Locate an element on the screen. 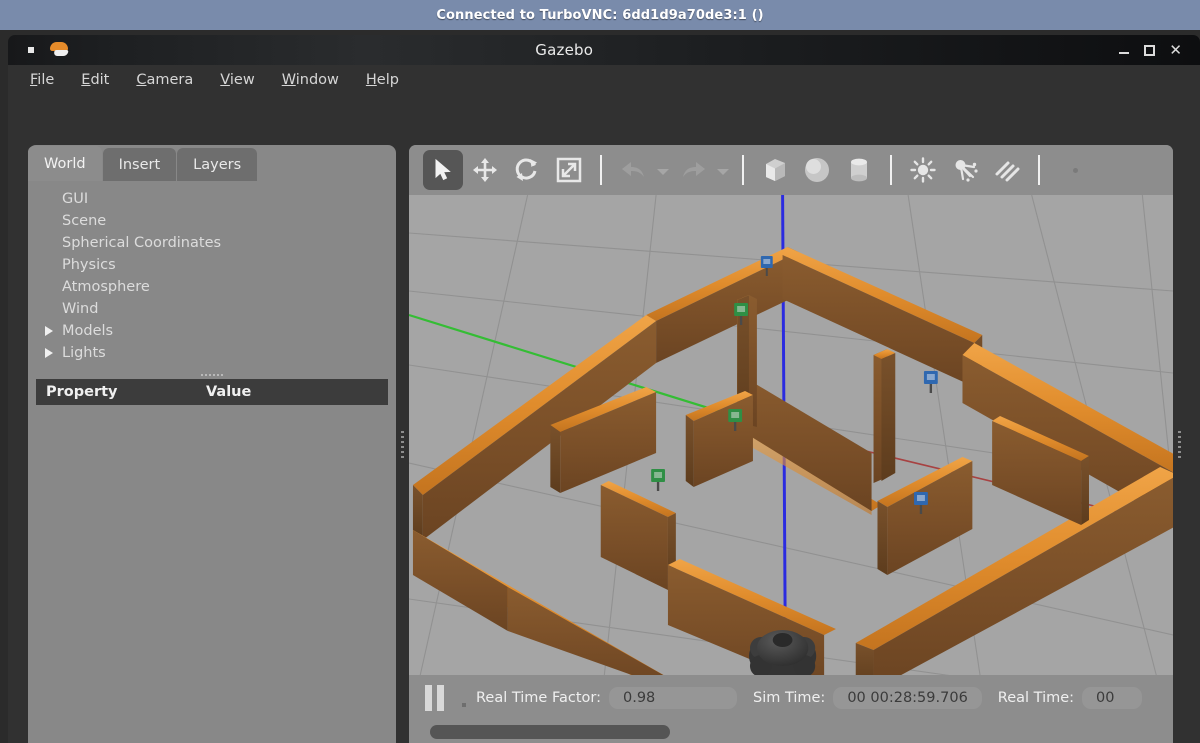  menu-file: File is located at coordinates (42, 80).